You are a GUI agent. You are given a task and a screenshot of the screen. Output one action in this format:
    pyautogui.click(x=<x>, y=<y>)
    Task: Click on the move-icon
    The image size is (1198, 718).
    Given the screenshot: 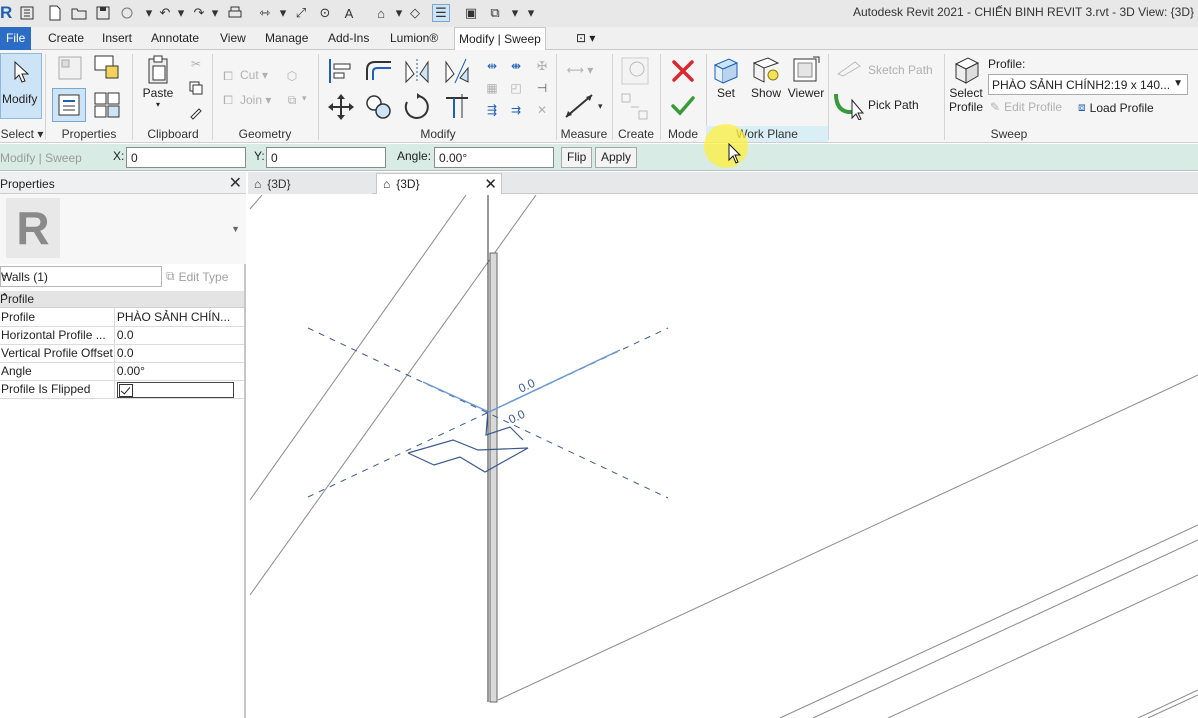 What is the action you would take?
    pyautogui.click(x=341, y=107)
    